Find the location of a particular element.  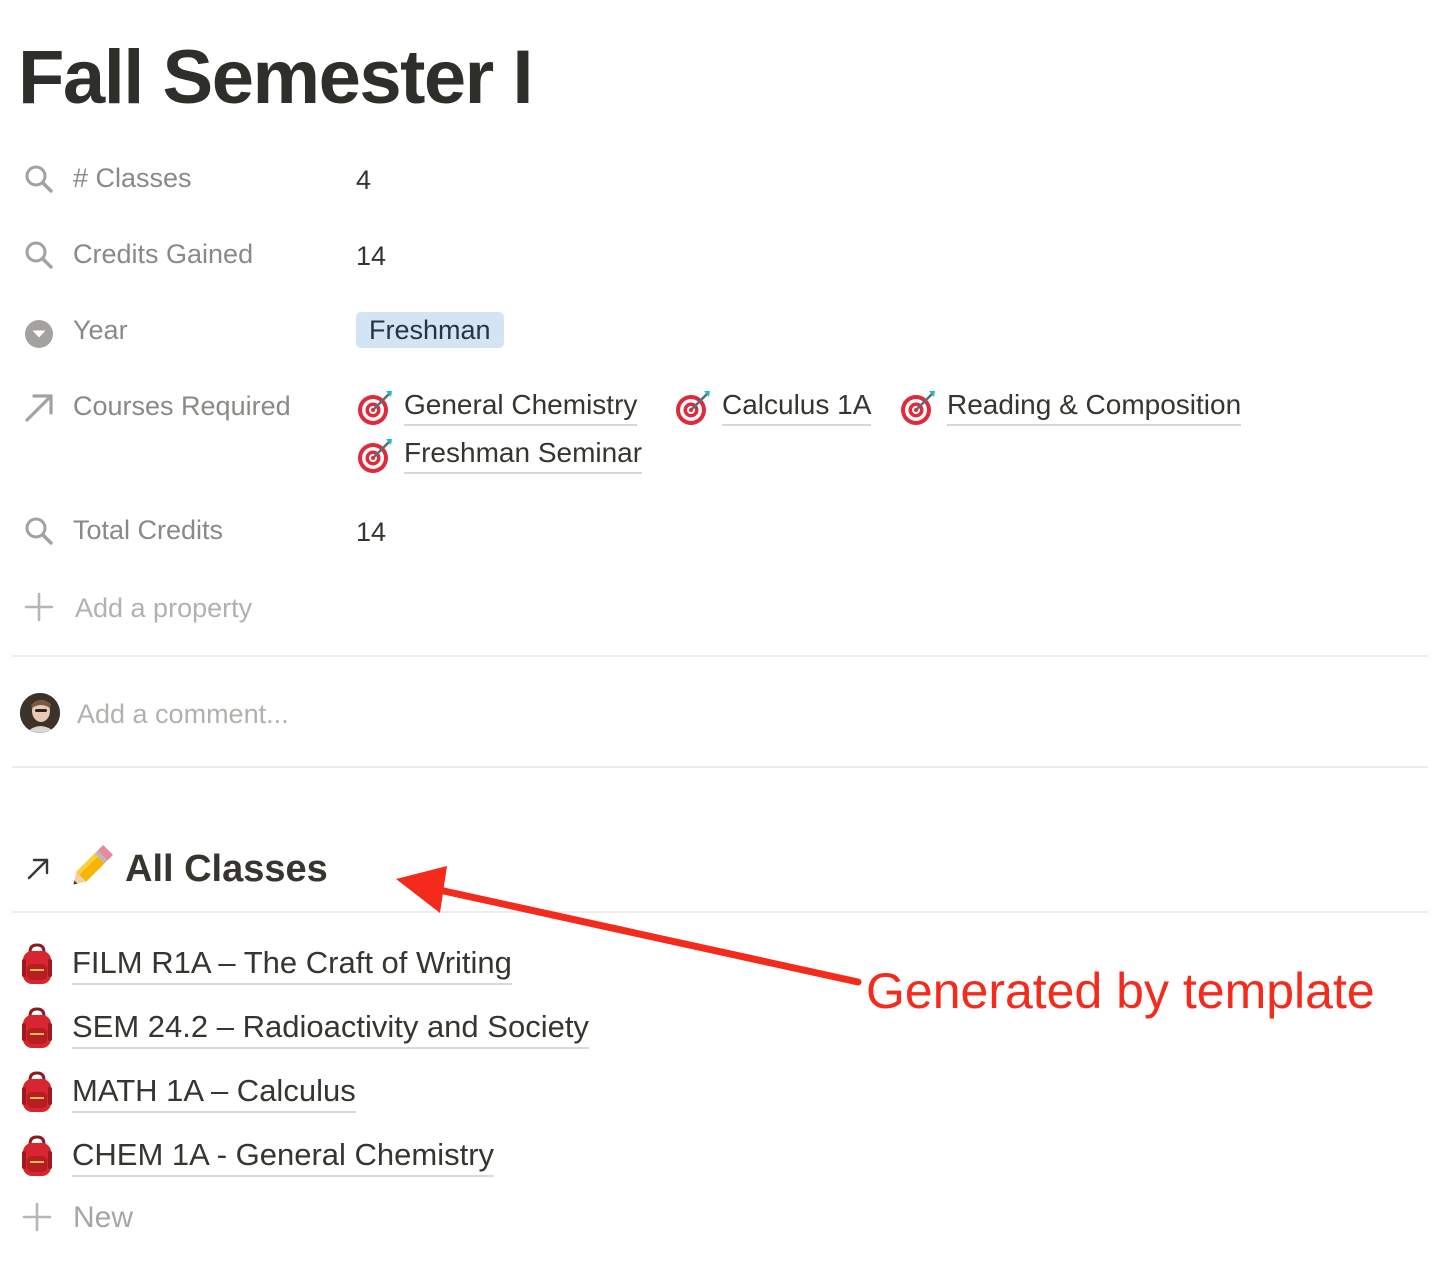

year-tag: Freshman is located at coordinates (430, 330).